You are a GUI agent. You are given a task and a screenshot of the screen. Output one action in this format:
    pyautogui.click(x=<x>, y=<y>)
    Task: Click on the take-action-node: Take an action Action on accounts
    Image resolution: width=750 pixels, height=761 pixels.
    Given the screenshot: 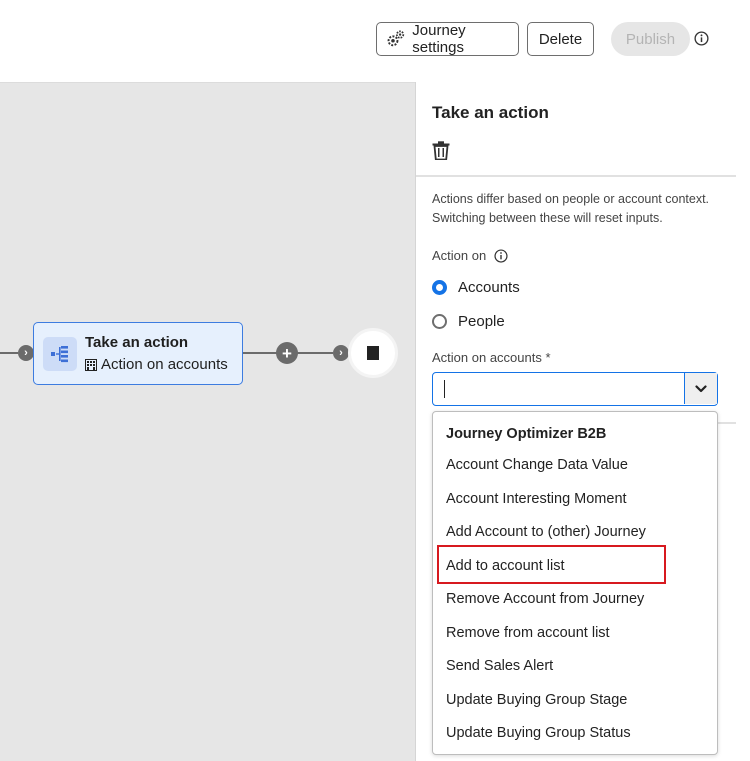 What is the action you would take?
    pyautogui.click(x=138, y=353)
    